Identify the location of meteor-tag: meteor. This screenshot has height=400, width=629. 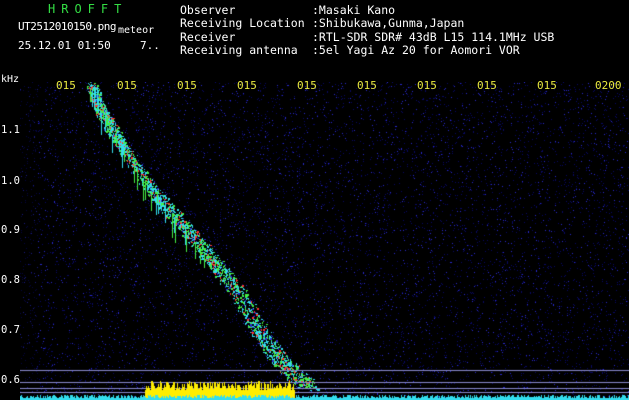
(136, 30).